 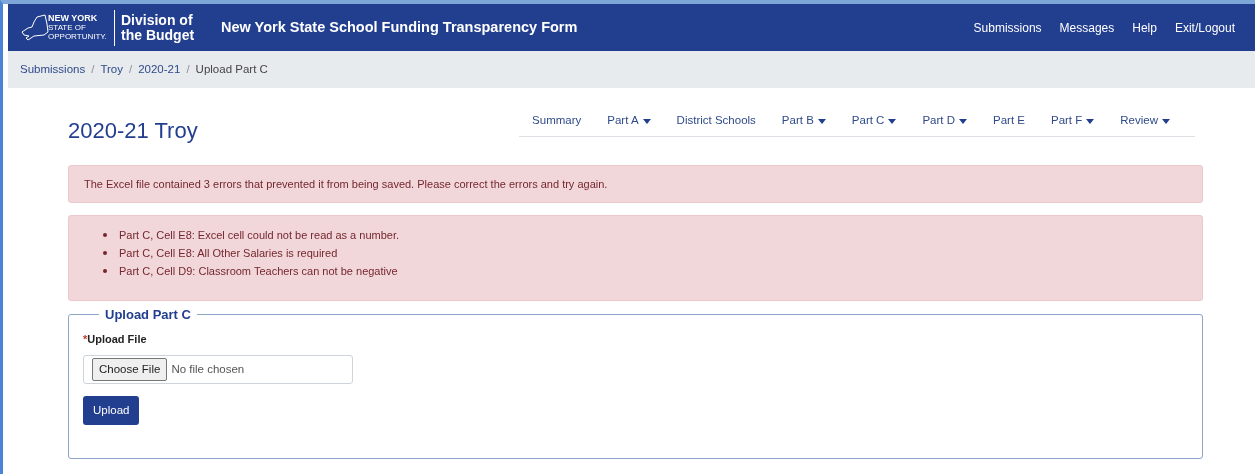 I want to click on logo-state-name: NEW YORK, so click(x=73, y=18).